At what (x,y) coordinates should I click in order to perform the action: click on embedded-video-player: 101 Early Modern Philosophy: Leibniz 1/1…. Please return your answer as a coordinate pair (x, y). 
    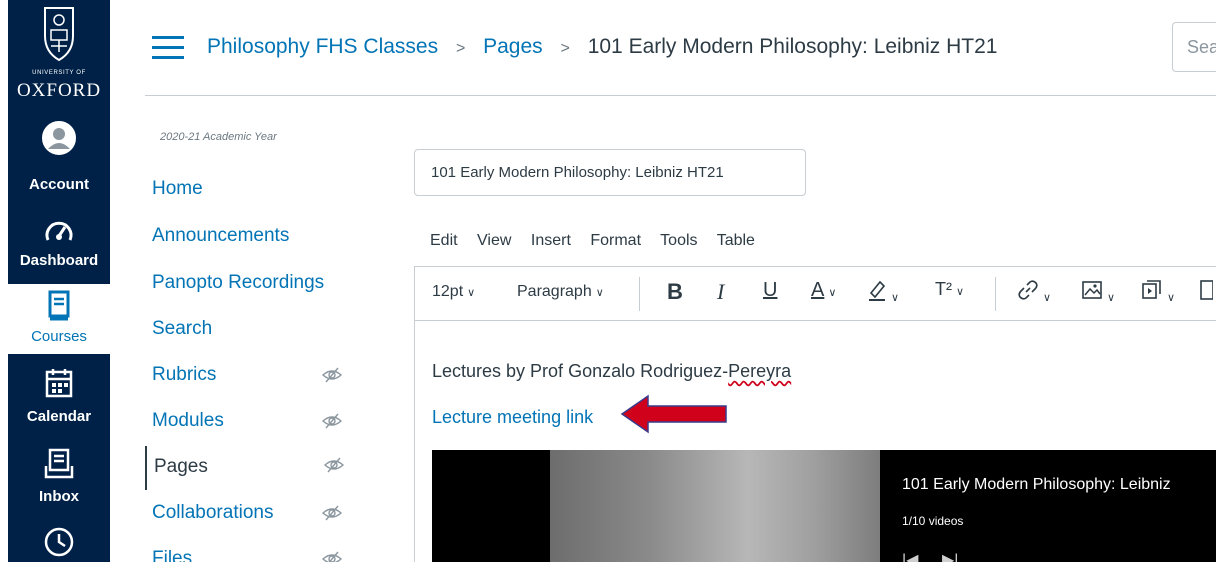
    Looking at the image, I should click on (824, 506).